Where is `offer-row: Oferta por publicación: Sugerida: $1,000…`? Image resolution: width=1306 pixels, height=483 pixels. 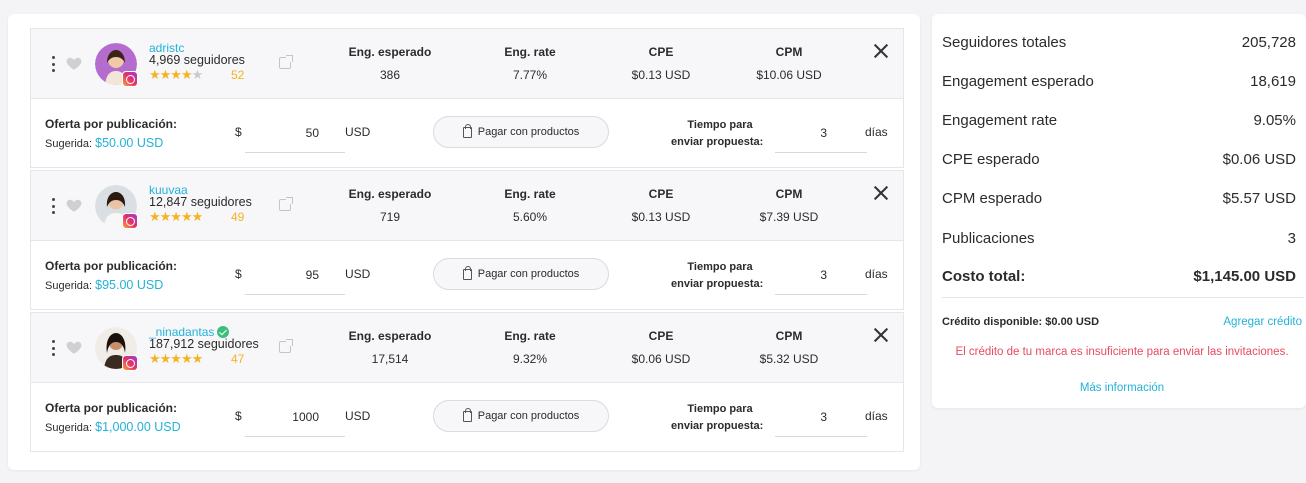
offer-row: Oferta por publicación: Sugerida: $1,000… is located at coordinates (467, 417).